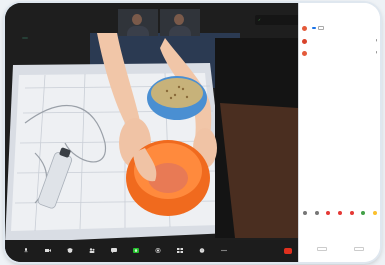 The width and height of the screenshot is (385, 265). Describe the element at coordinates (259, 20) in the screenshot. I see `check-icon: ✓` at that location.